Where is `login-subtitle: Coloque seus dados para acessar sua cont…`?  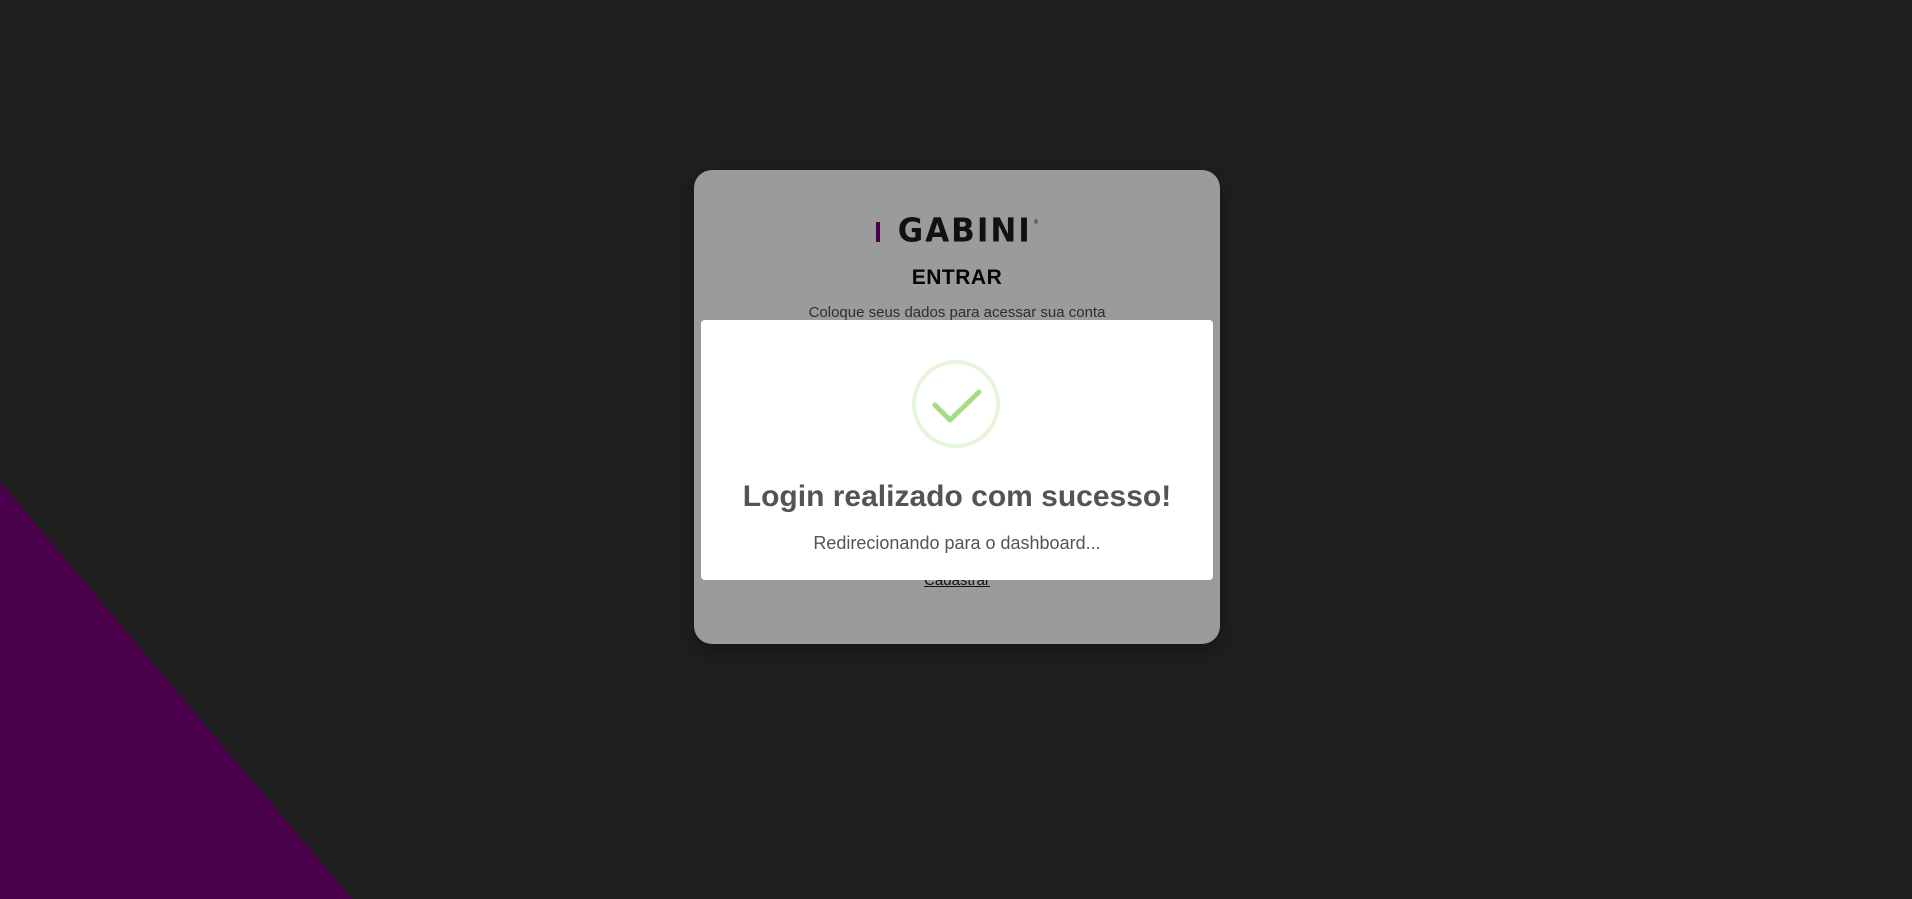
login-subtitle: Coloque seus dados para acessar sua cont… is located at coordinates (957, 312).